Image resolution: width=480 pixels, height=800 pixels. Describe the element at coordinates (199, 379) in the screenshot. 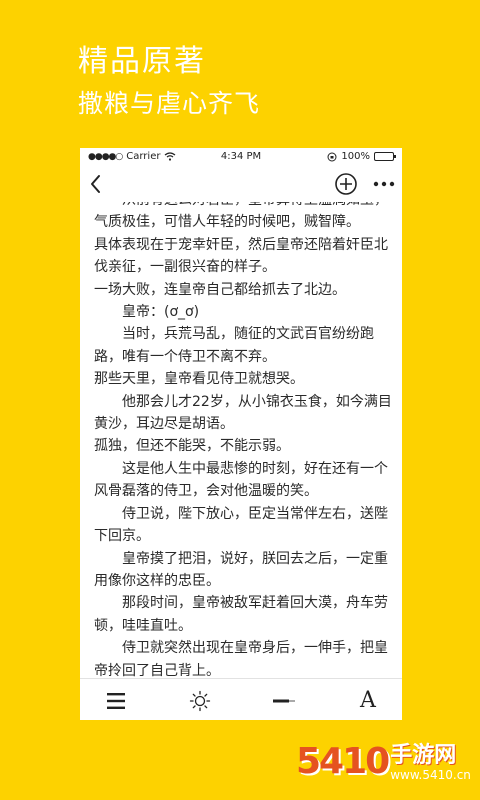

I see `paragraph: 那些天里，皇帝看见侍卫就想哭。` at that location.